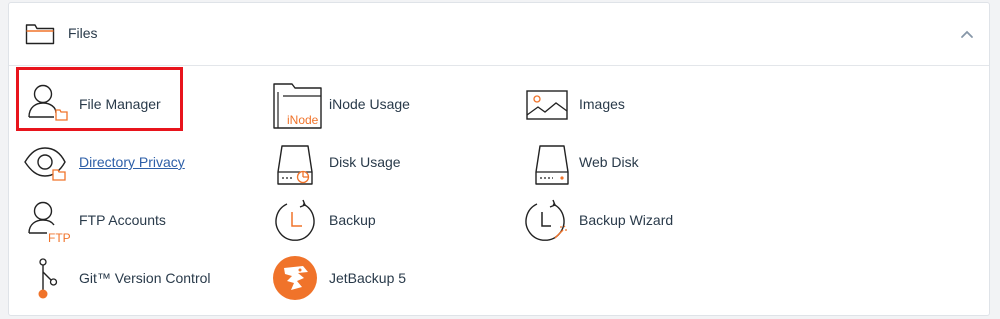 The height and width of the screenshot is (319, 1000). What do you see at coordinates (59, 237) in the screenshot?
I see `svg-text: FTP` at bounding box center [59, 237].